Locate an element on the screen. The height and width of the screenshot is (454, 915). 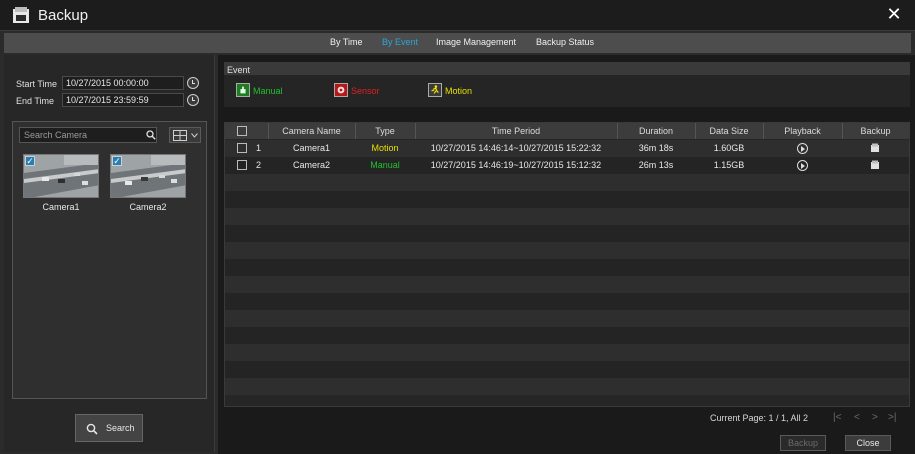
search-button: Search is located at coordinates (109, 428).